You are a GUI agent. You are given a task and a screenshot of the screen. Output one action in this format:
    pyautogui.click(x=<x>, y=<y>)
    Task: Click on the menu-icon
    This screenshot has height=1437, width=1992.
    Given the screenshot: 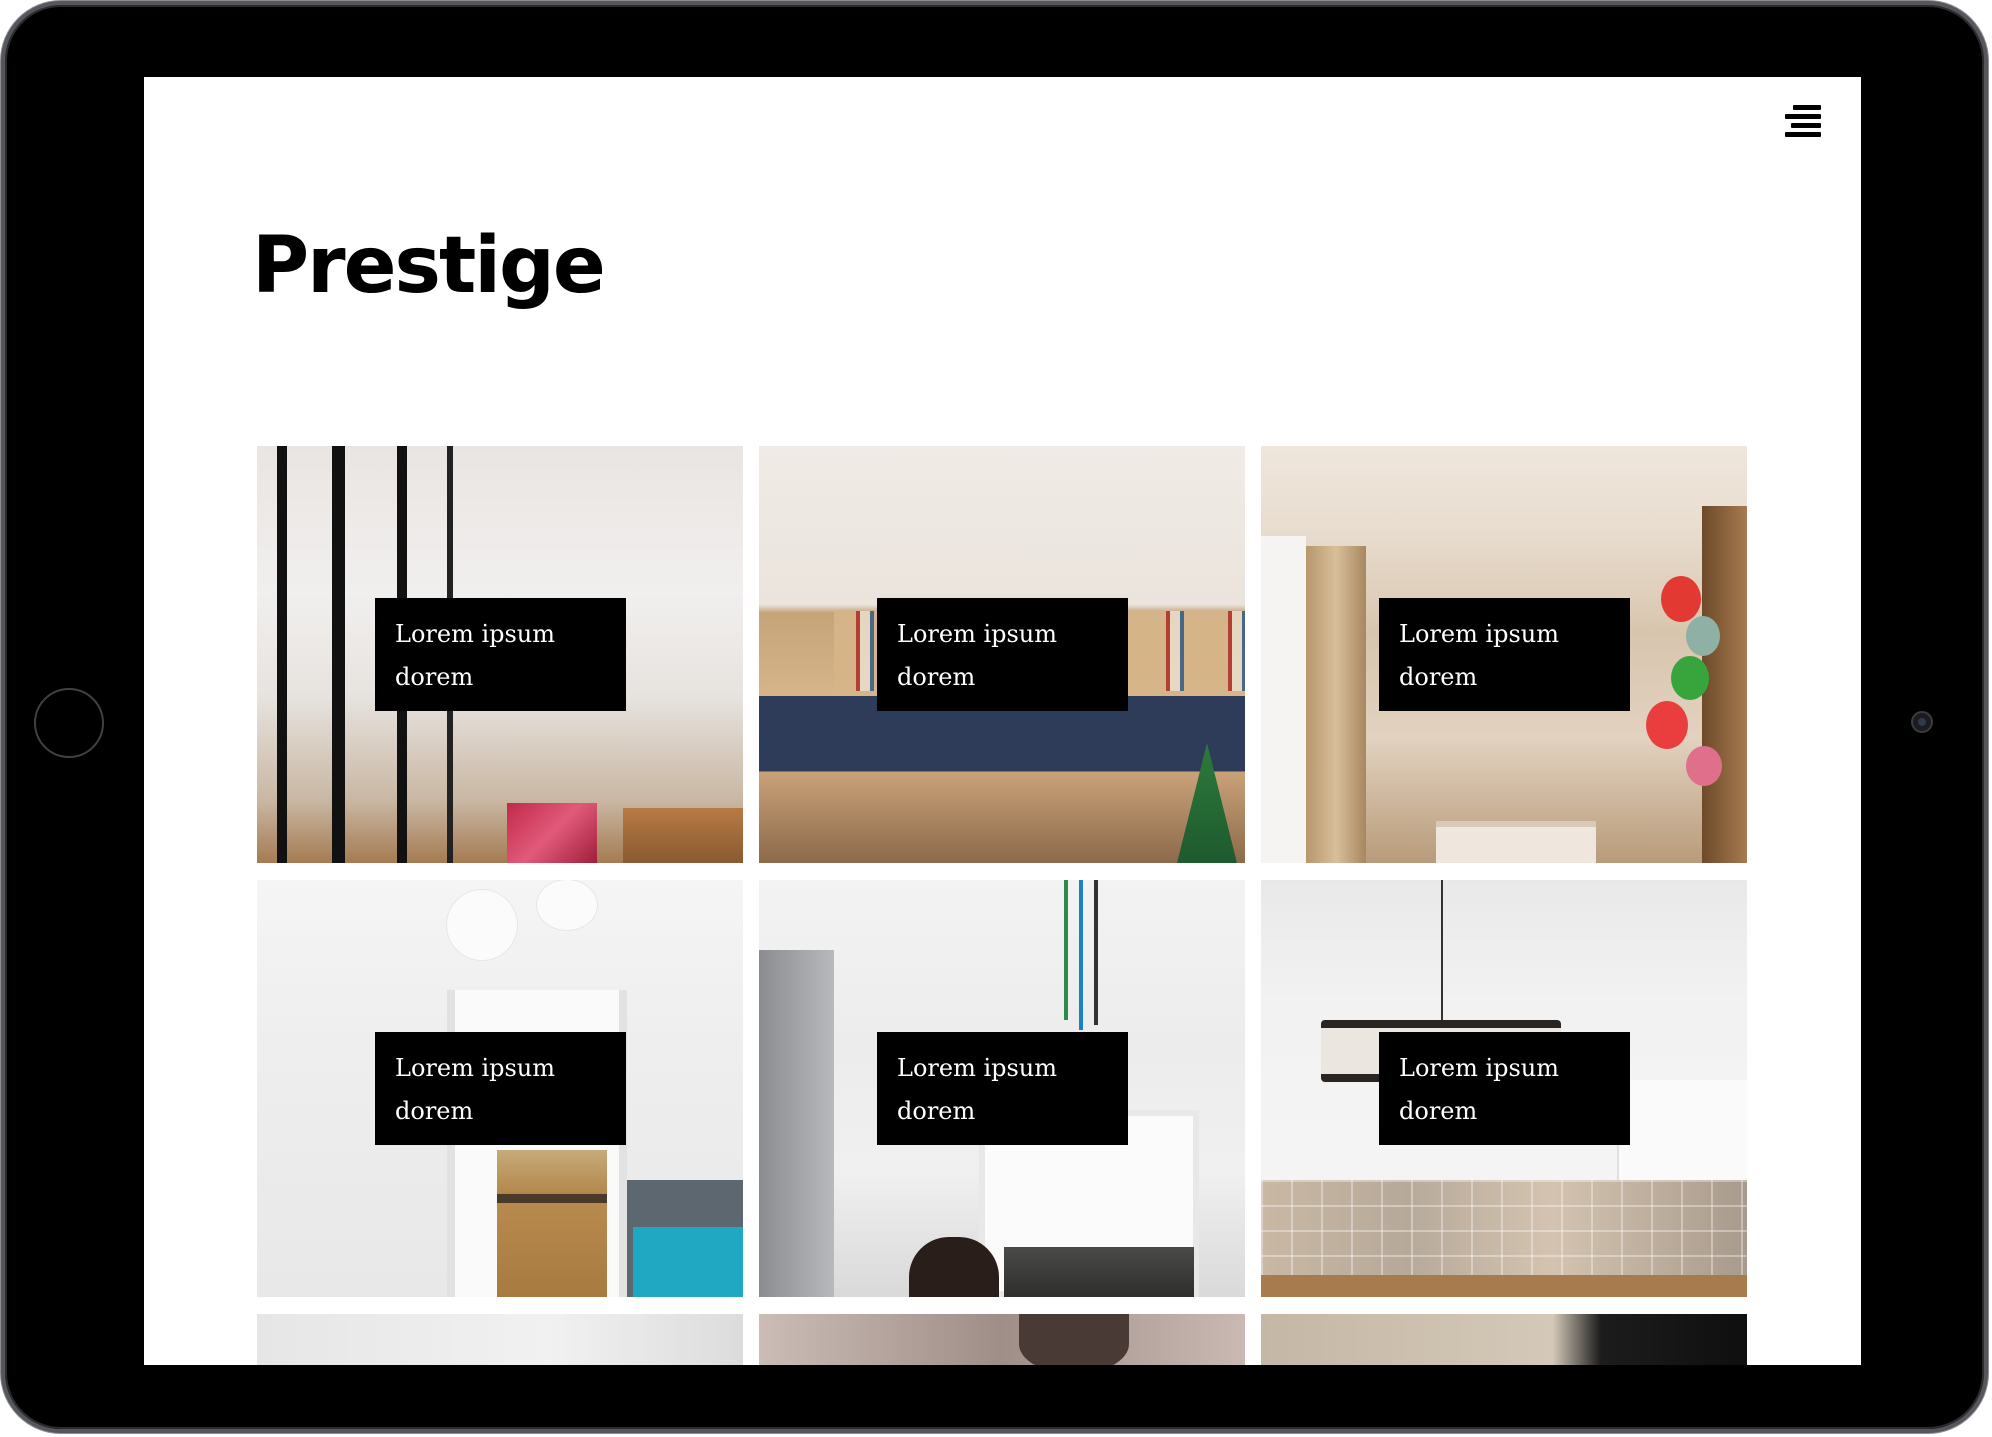 What is the action you would take?
    pyautogui.click(x=1803, y=120)
    